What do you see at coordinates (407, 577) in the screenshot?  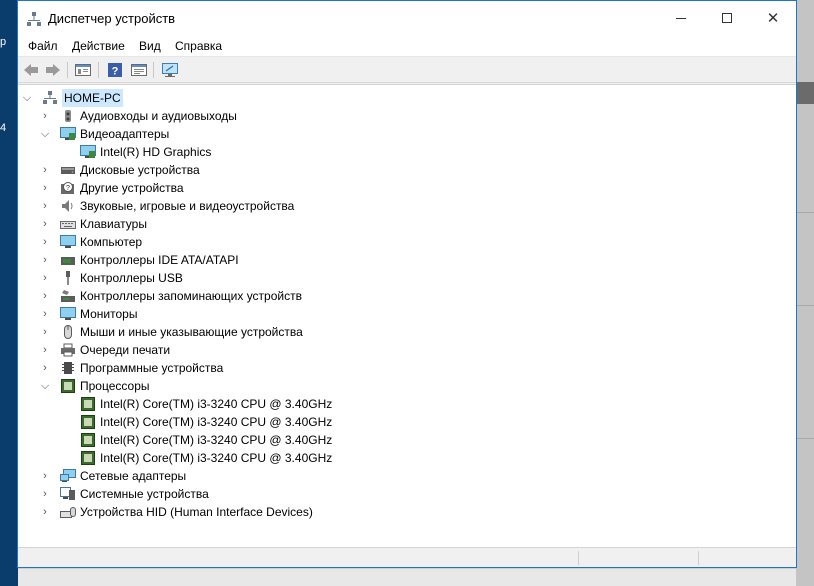 I see `background-window-bottom` at bounding box center [407, 577].